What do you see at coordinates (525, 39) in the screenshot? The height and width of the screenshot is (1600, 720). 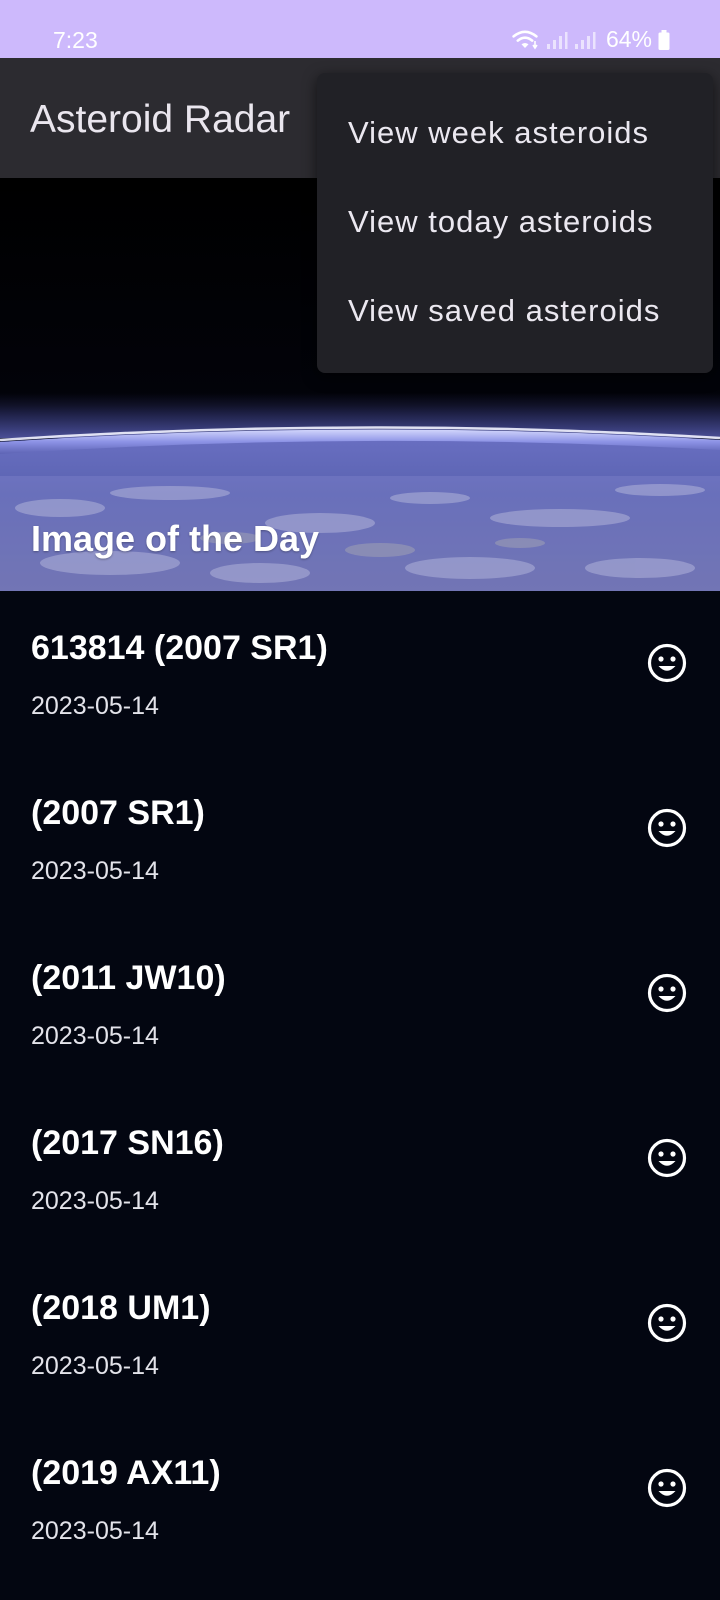 I see `wifi-icon` at bounding box center [525, 39].